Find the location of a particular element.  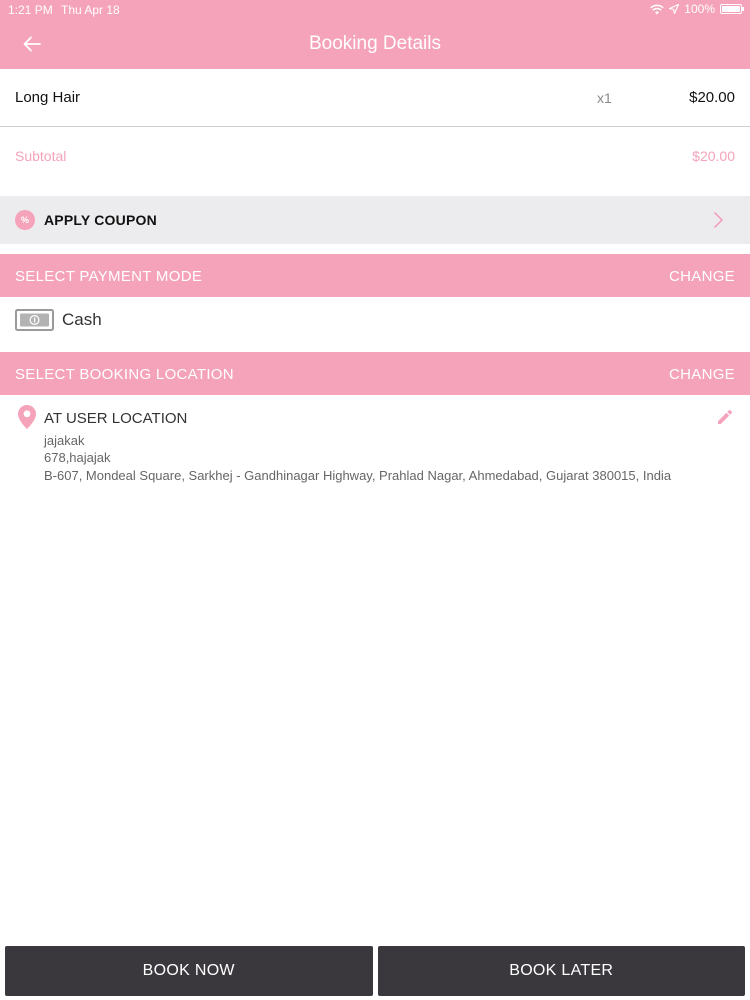

payment-mode-header: SELECT PAYMENT MODE CHANGE is located at coordinates (375, 275).